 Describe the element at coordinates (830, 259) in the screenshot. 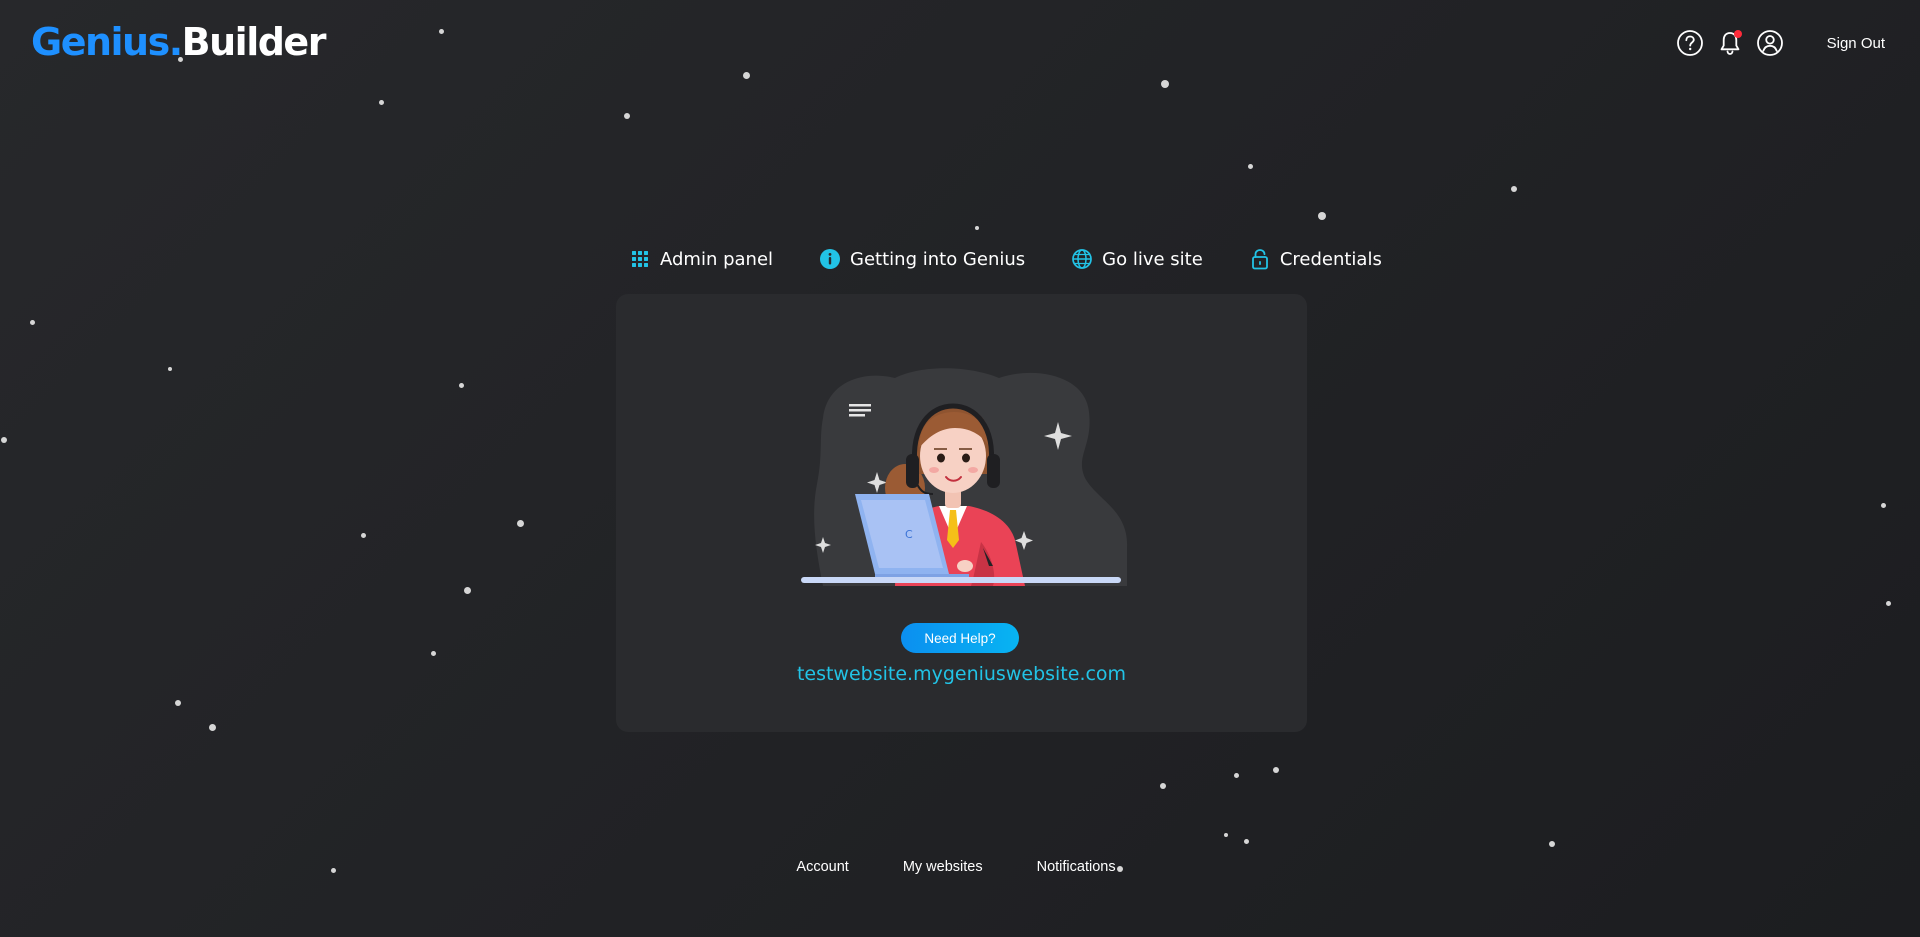

I see `info-icon` at that location.